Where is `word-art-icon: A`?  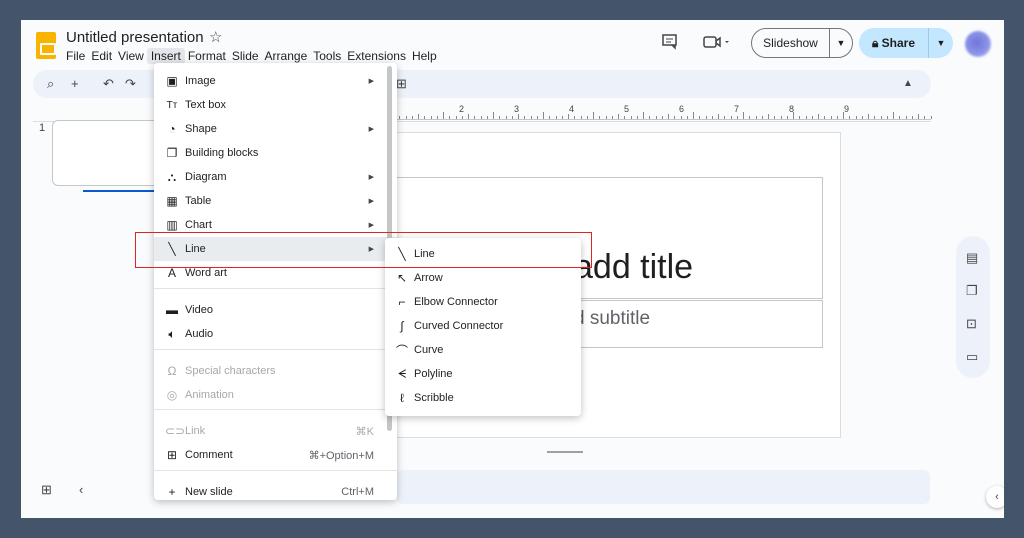 word-art-icon: A is located at coordinates (171, 273).